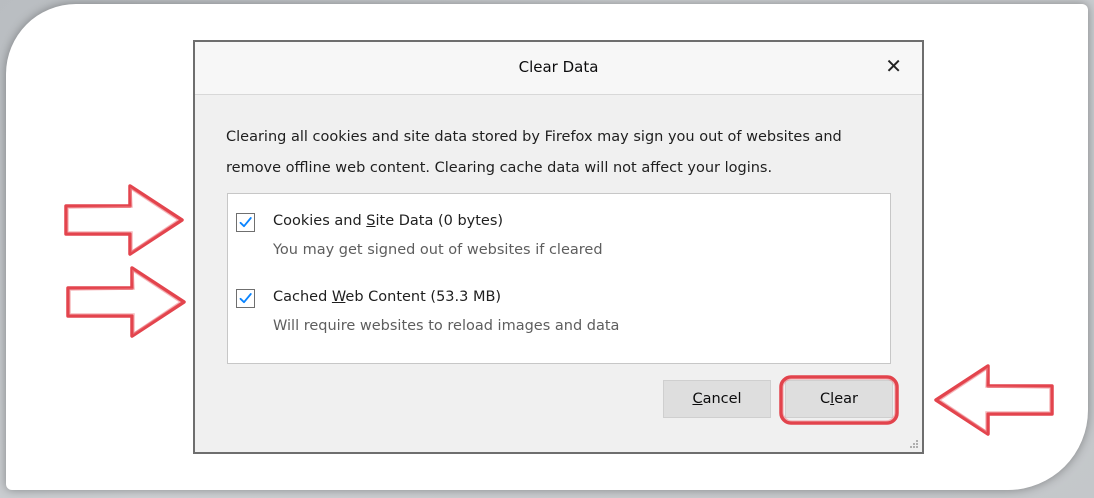 The image size is (1094, 498). I want to click on cache-checkbox, so click(245, 298).